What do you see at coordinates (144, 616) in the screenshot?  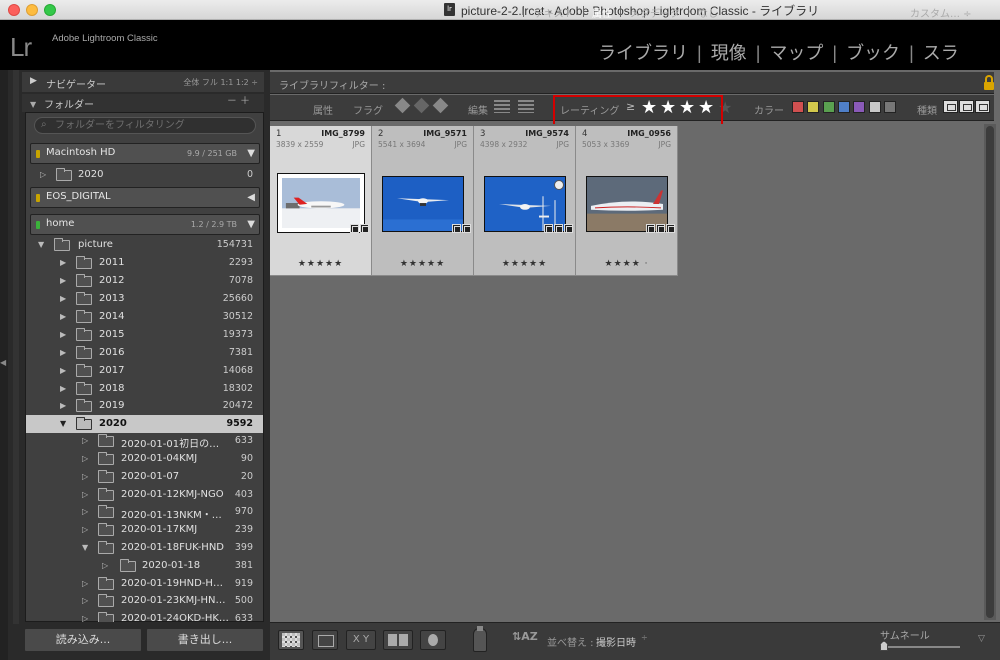 I see `folder-row: ▷ 2020-01-24OKD-HK… 633` at bounding box center [144, 616].